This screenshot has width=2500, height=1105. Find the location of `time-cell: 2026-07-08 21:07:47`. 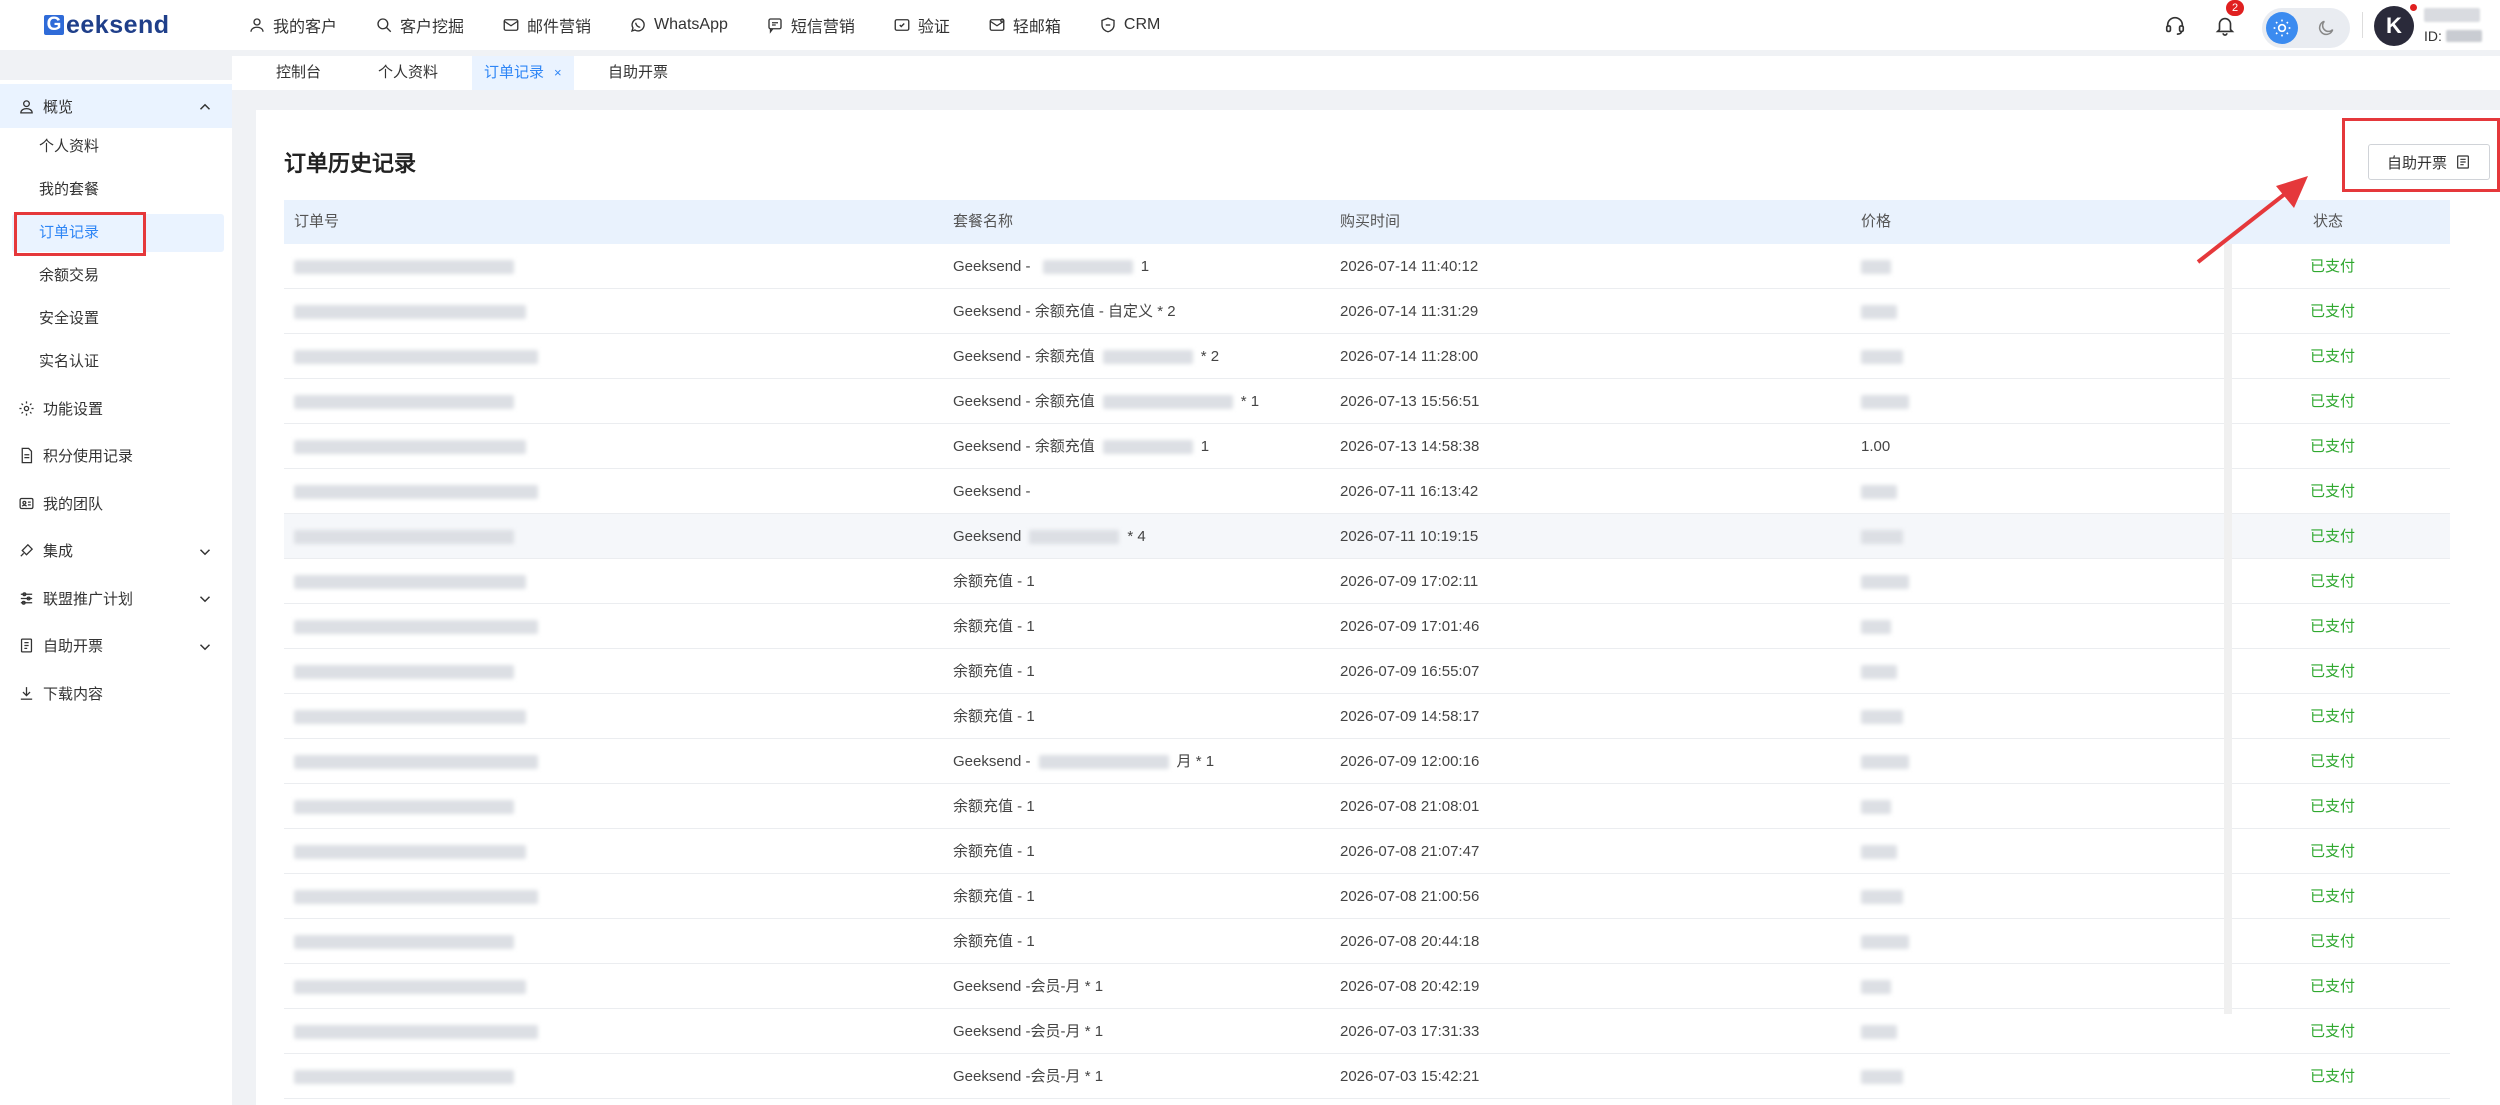

time-cell: 2026-07-08 21:07:47 is located at coordinates (1410, 851).